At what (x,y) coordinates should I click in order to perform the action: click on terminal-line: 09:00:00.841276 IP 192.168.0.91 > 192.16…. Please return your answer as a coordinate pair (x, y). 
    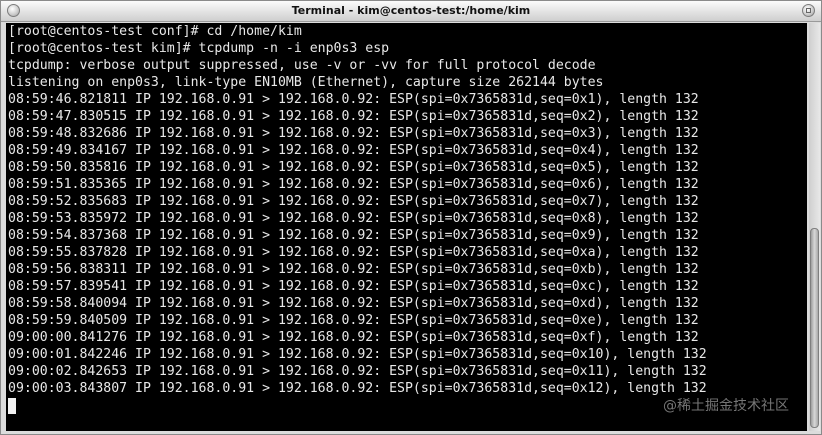
    Looking at the image, I should click on (353, 337).